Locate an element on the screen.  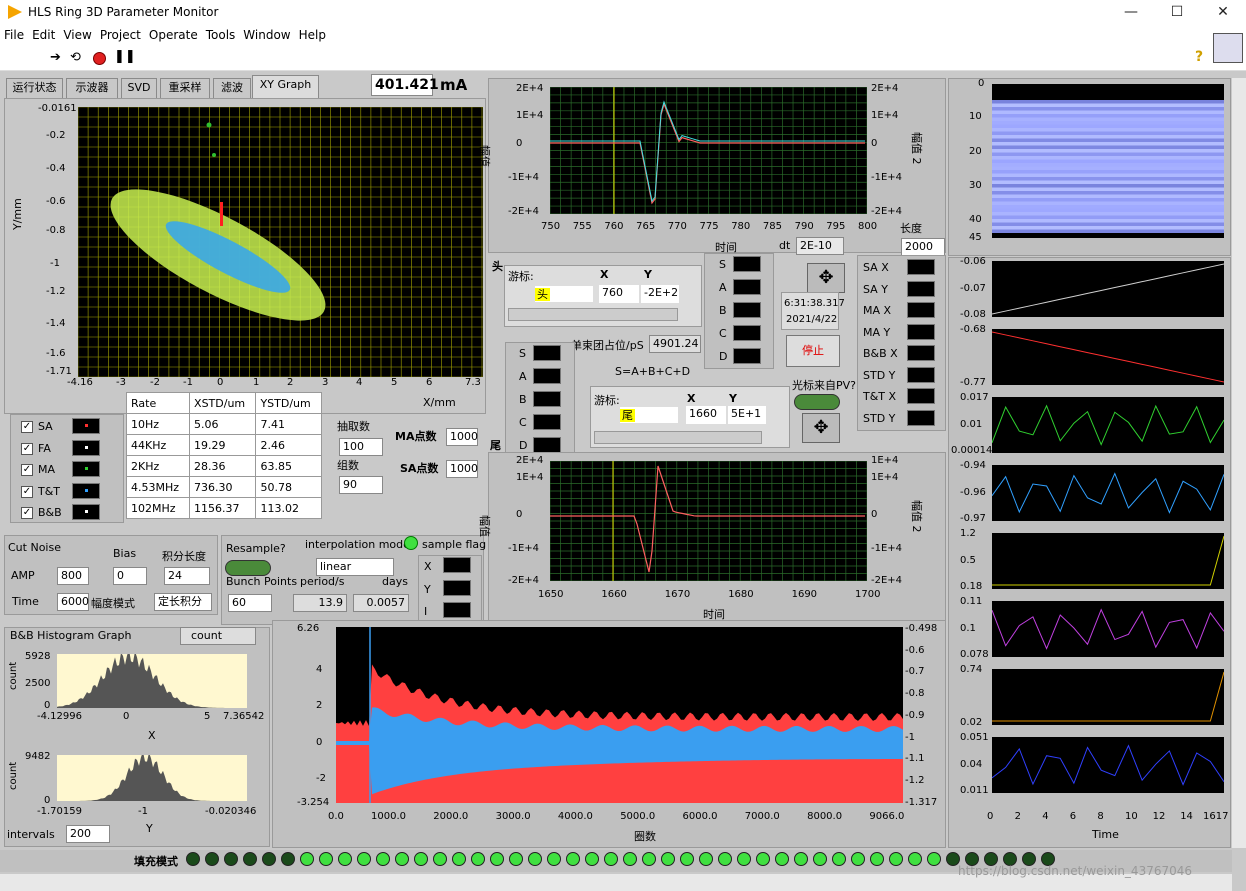
maximize-button: ☐ is located at coordinates (1177, 12).